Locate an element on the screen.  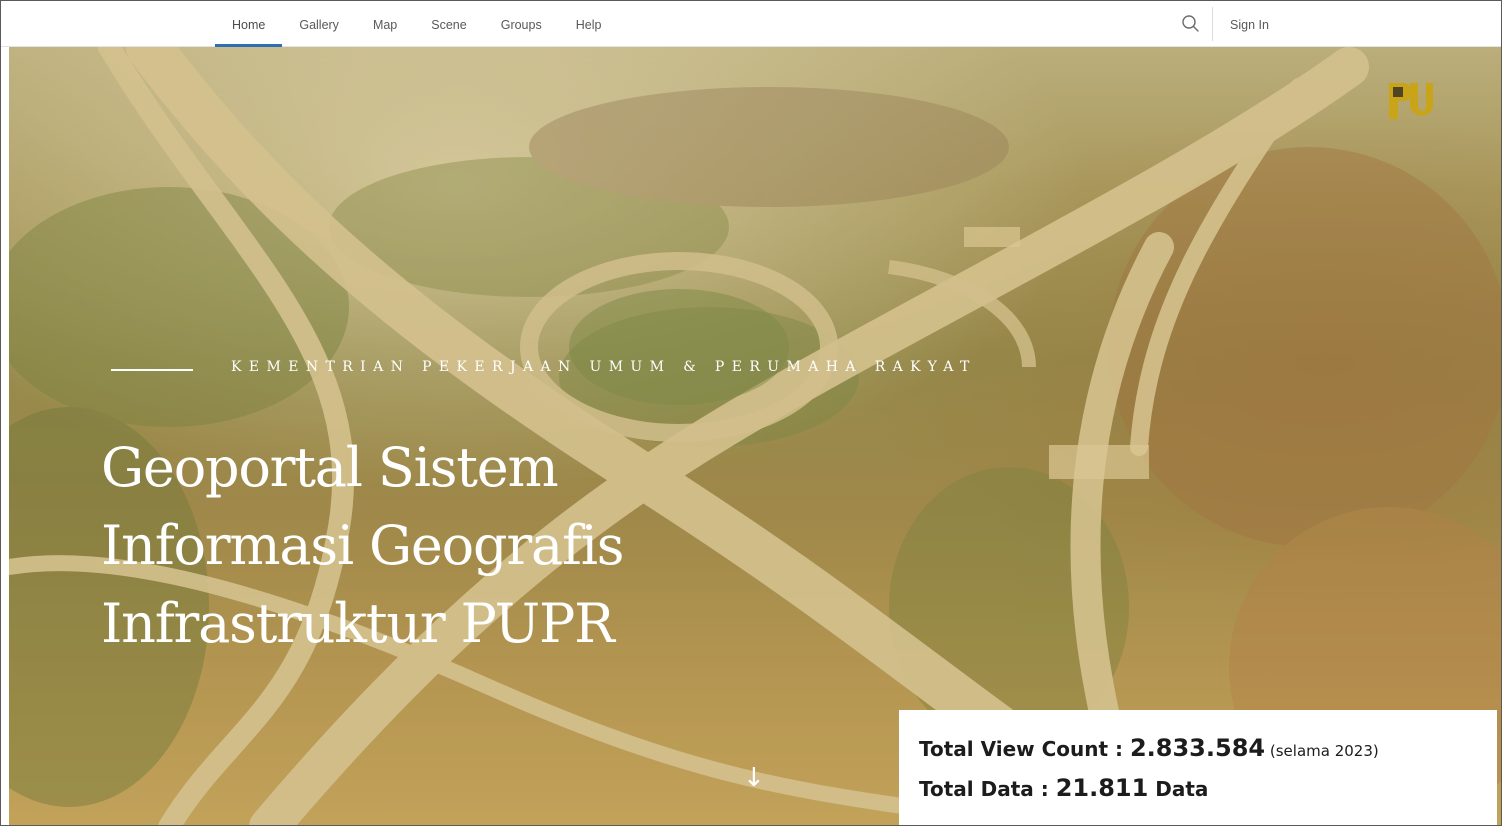
total-data-value: 21.811 is located at coordinates (1102, 788).